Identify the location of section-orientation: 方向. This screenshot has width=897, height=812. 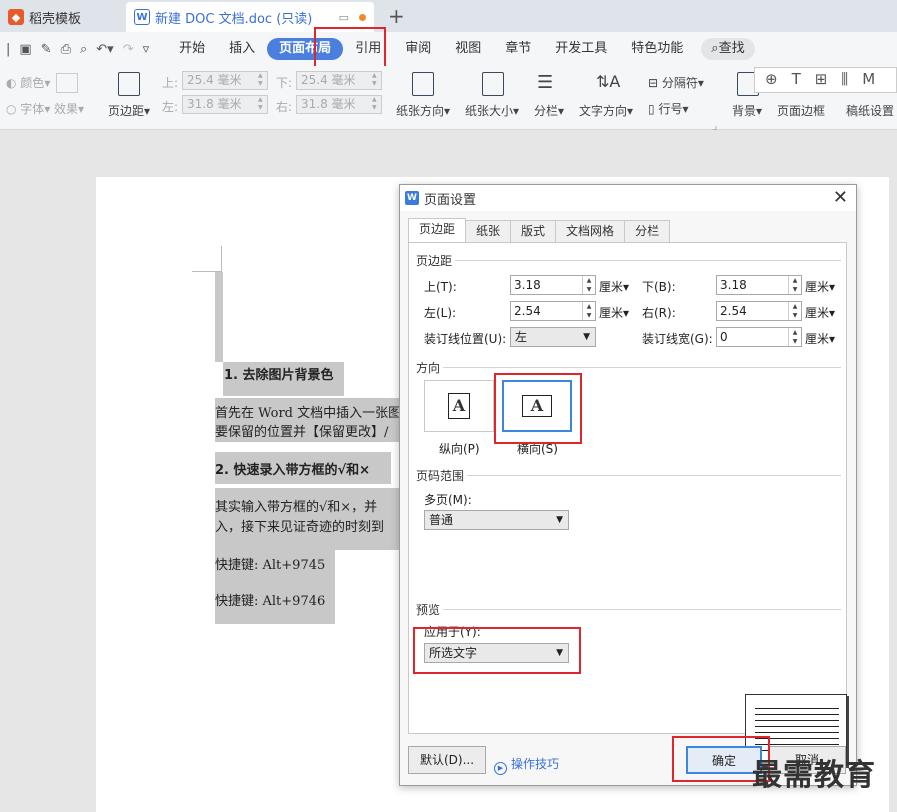
(428, 368).